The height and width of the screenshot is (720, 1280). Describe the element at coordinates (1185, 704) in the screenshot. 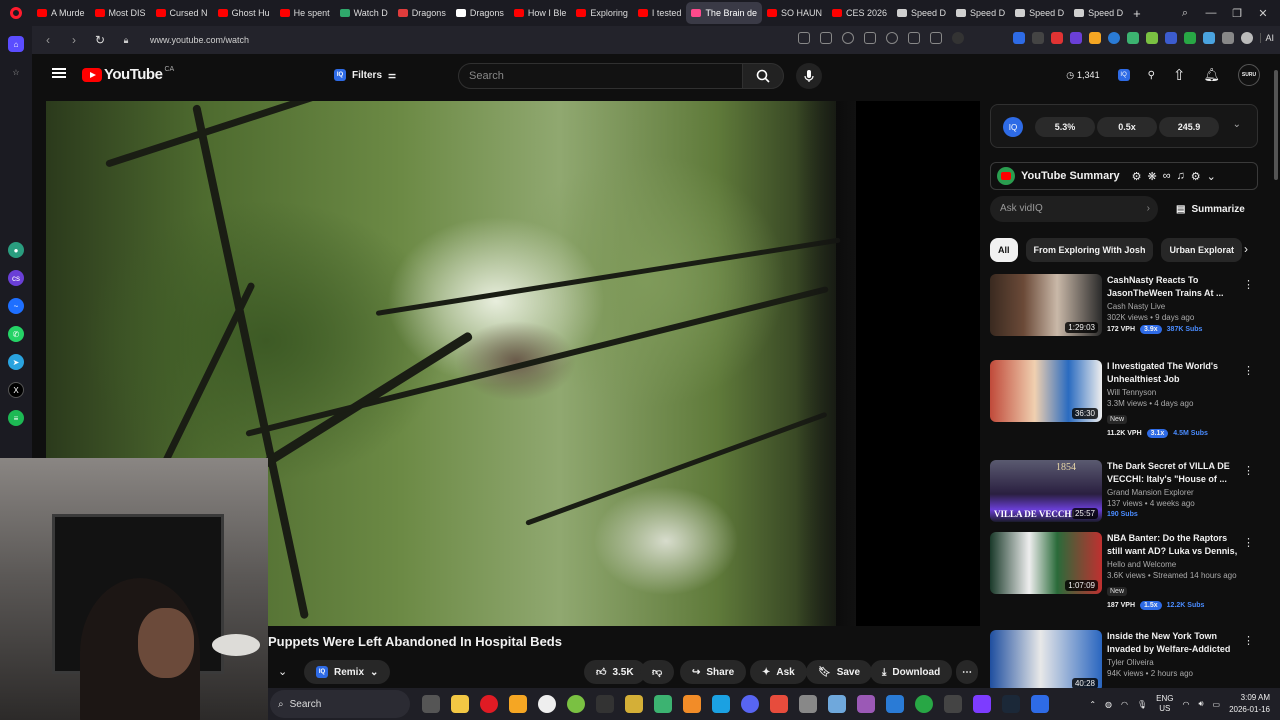

I see `wifi-icon: ◠` at that location.